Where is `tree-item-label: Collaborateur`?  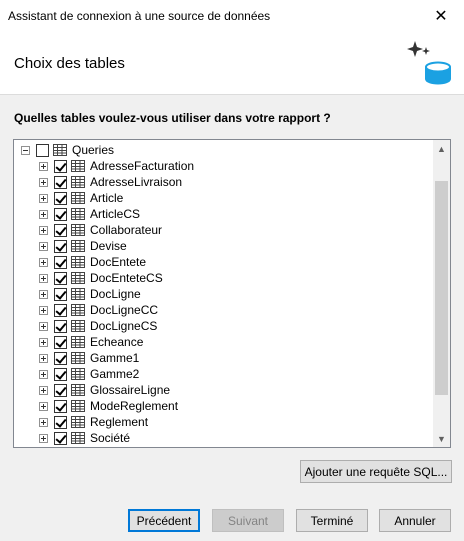
tree-item-label: Collaborateur is located at coordinates (126, 230).